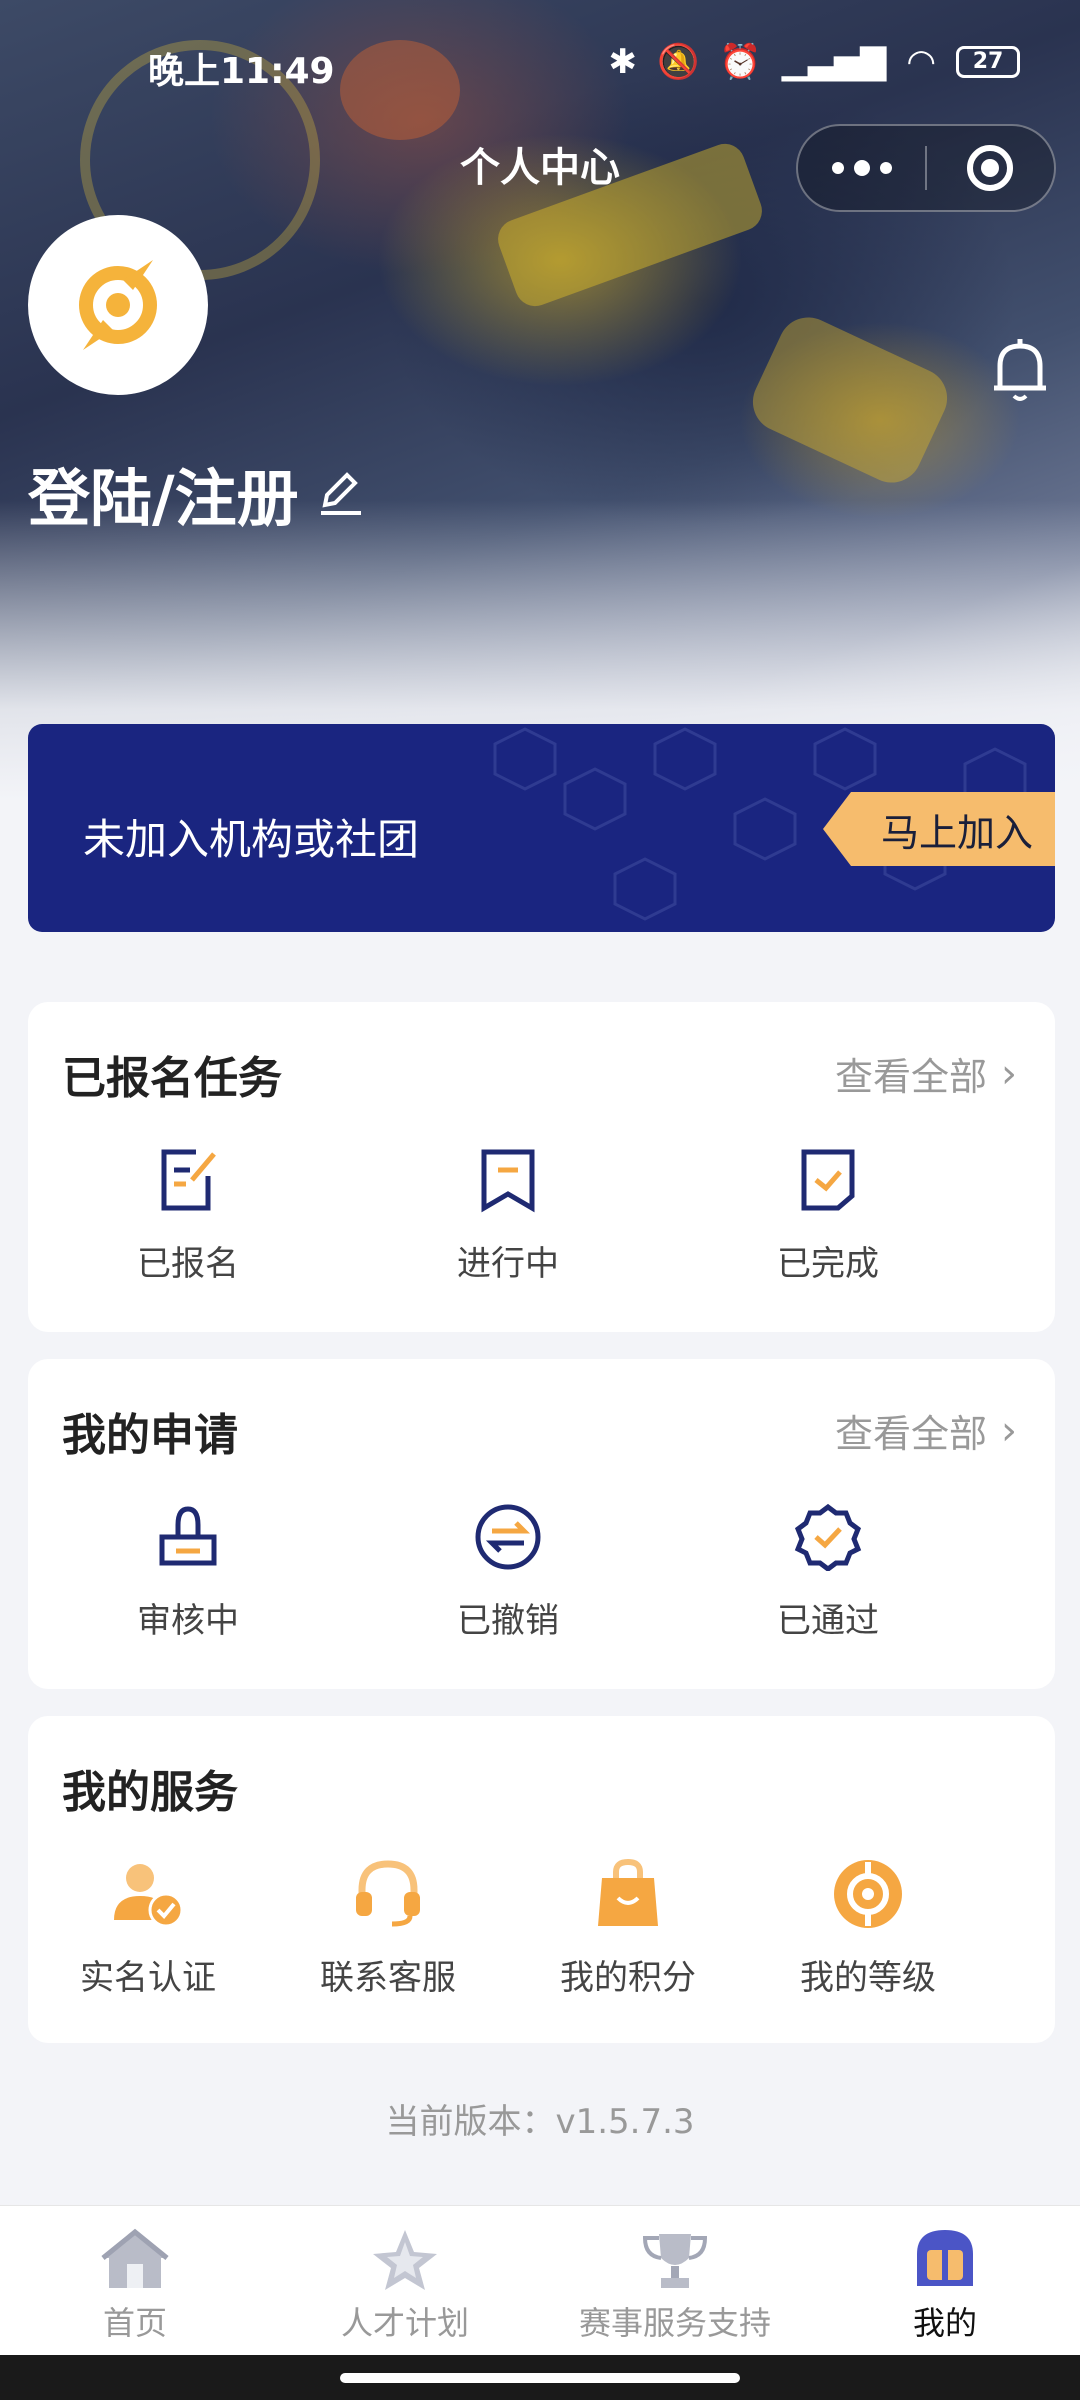 The width and height of the screenshot is (1080, 2400). I want to click on logo-icon, so click(118, 305).